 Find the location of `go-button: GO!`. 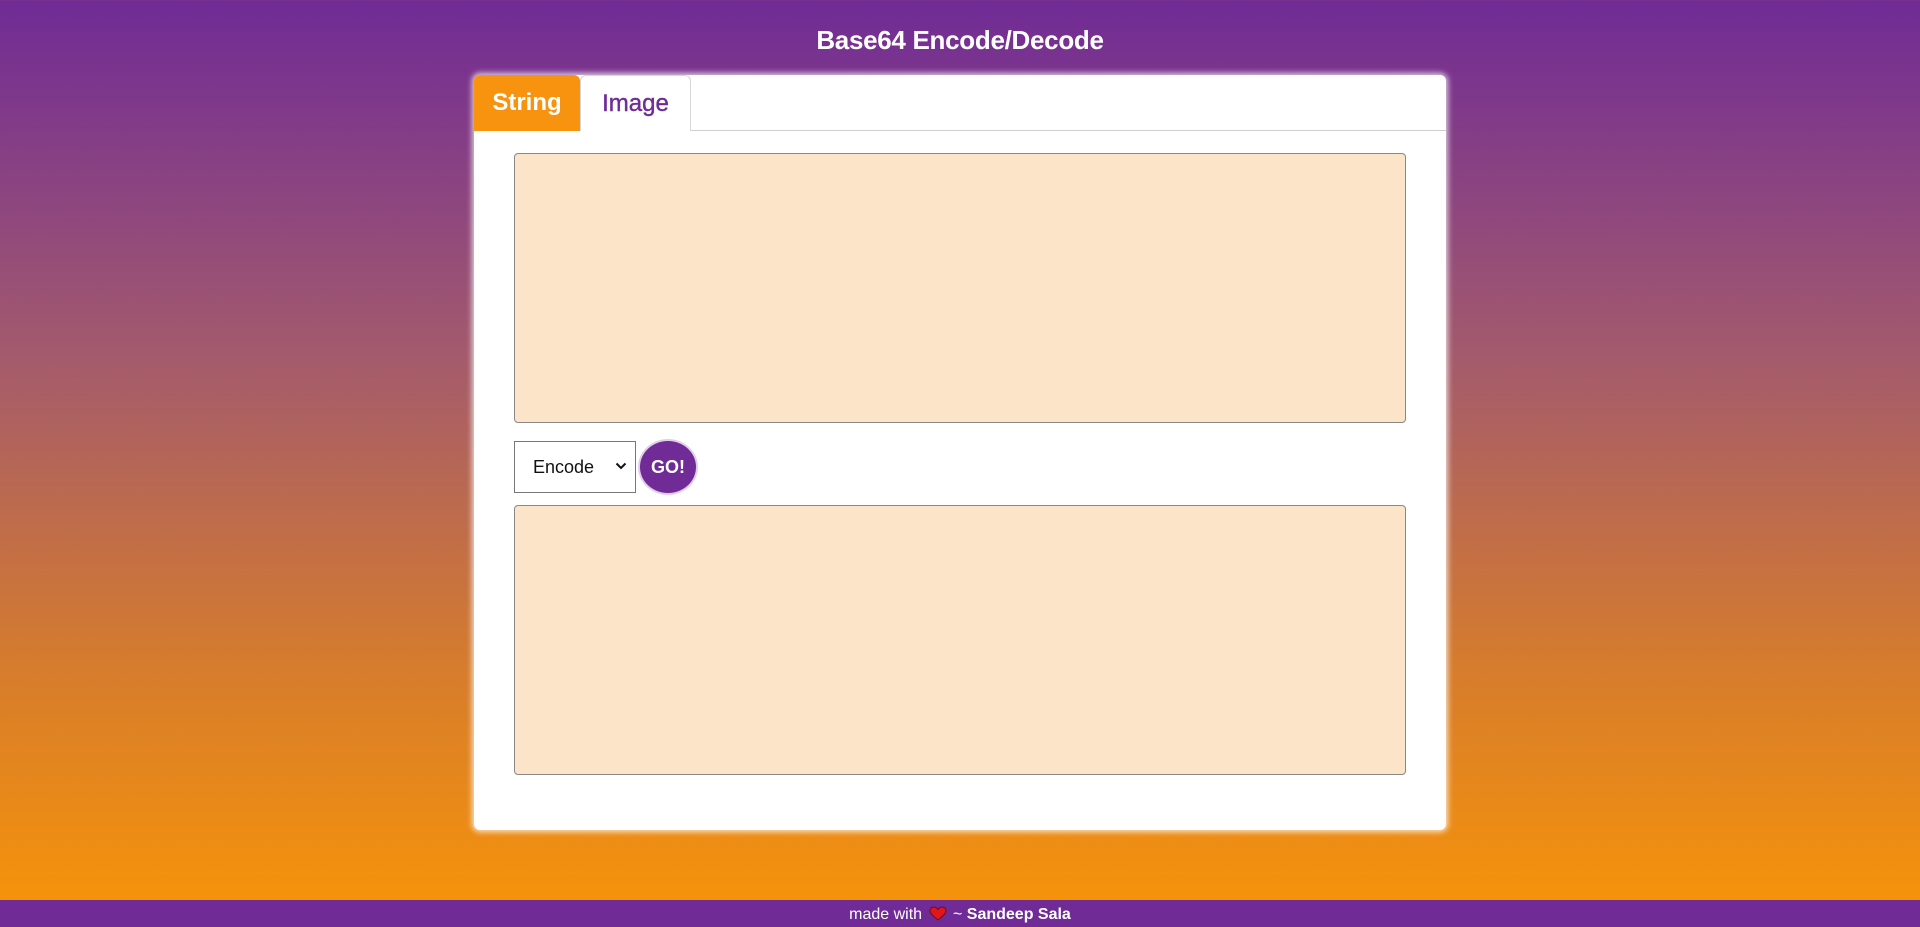

go-button: GO! is located at coordinates (668, 467).